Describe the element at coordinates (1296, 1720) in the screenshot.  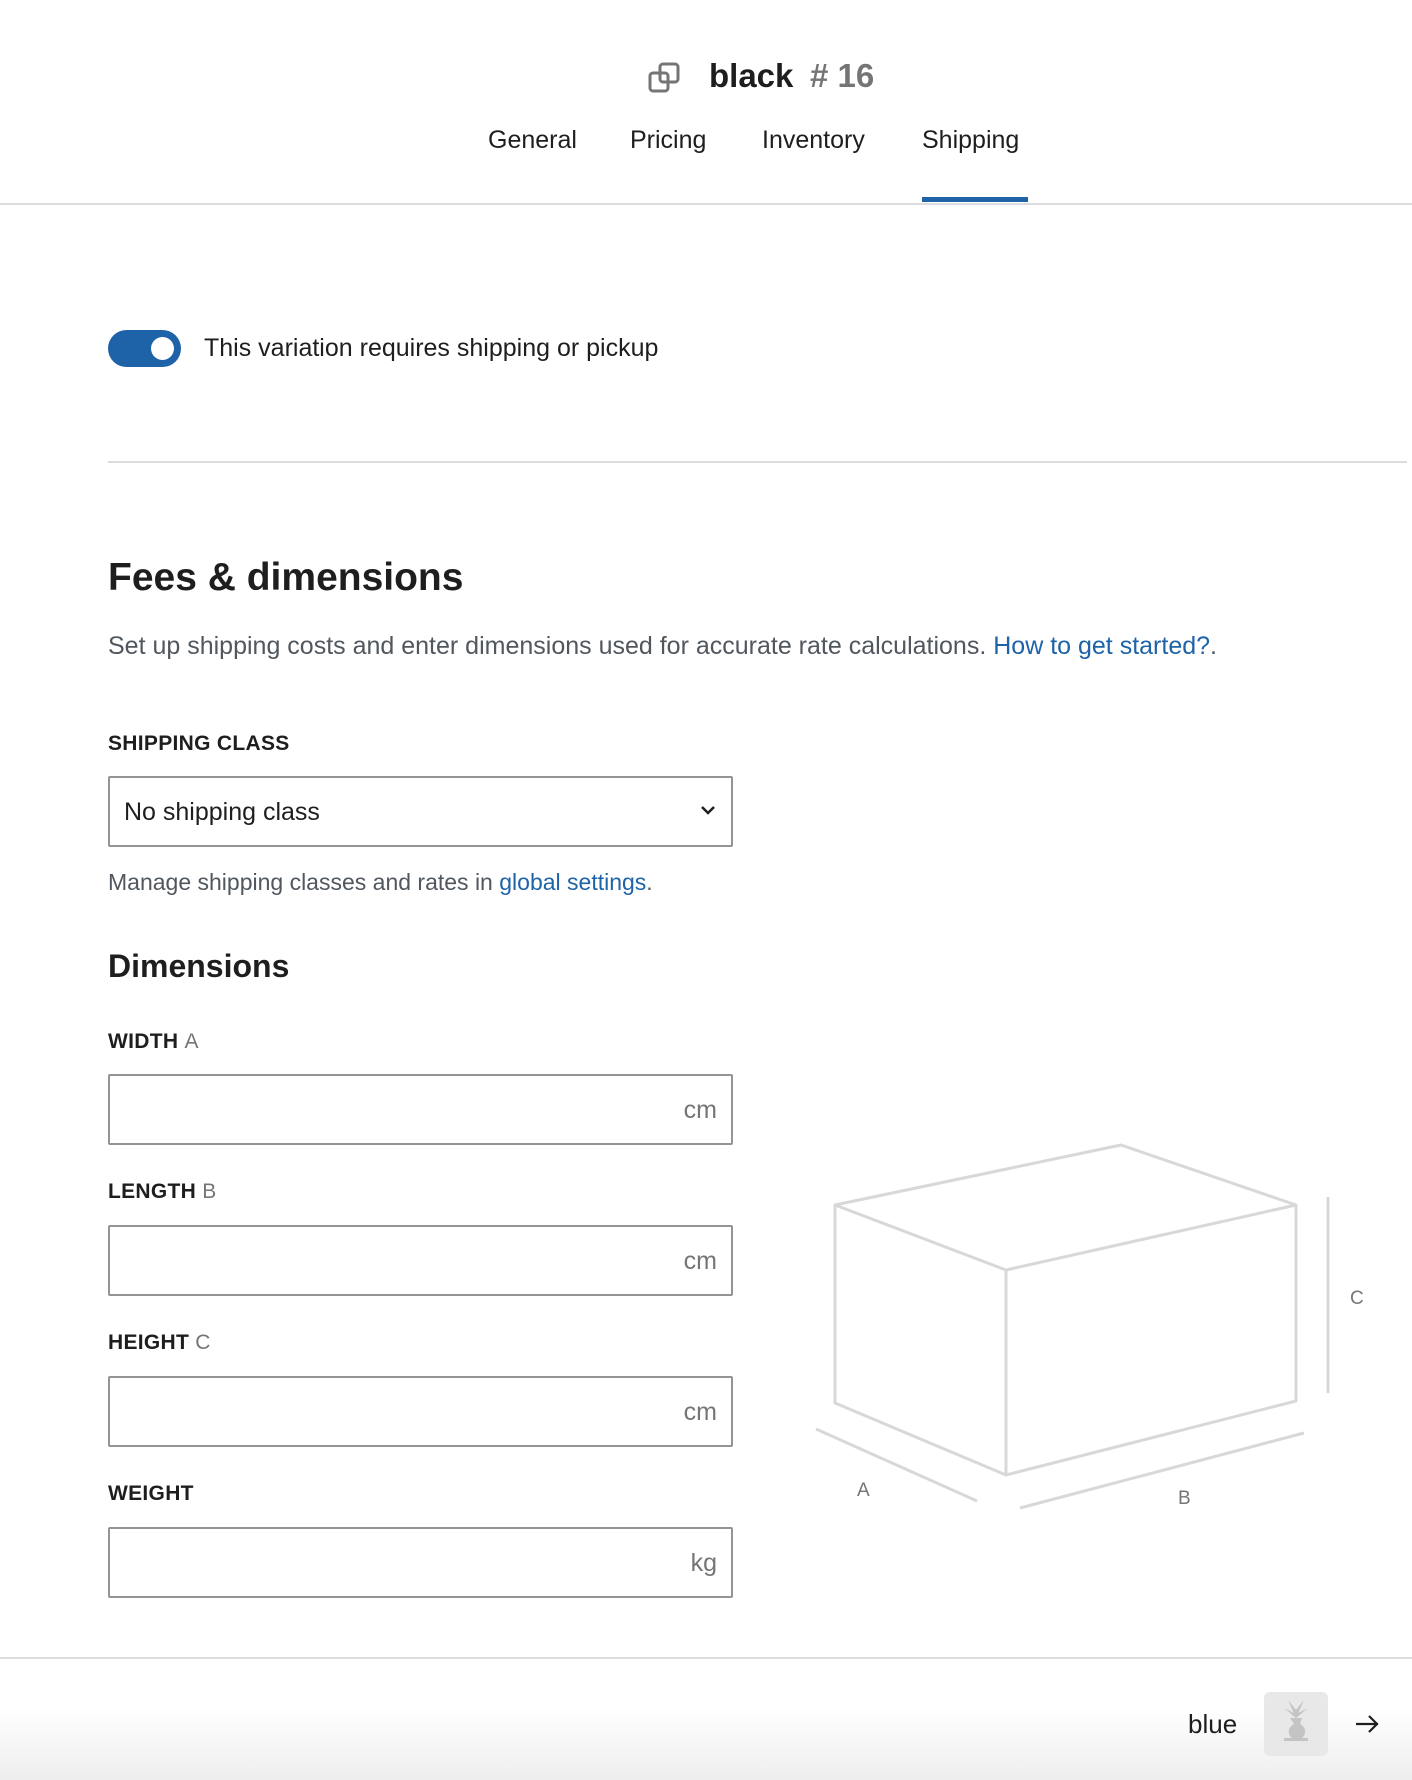
I see `plant-vase-icon` at that location.